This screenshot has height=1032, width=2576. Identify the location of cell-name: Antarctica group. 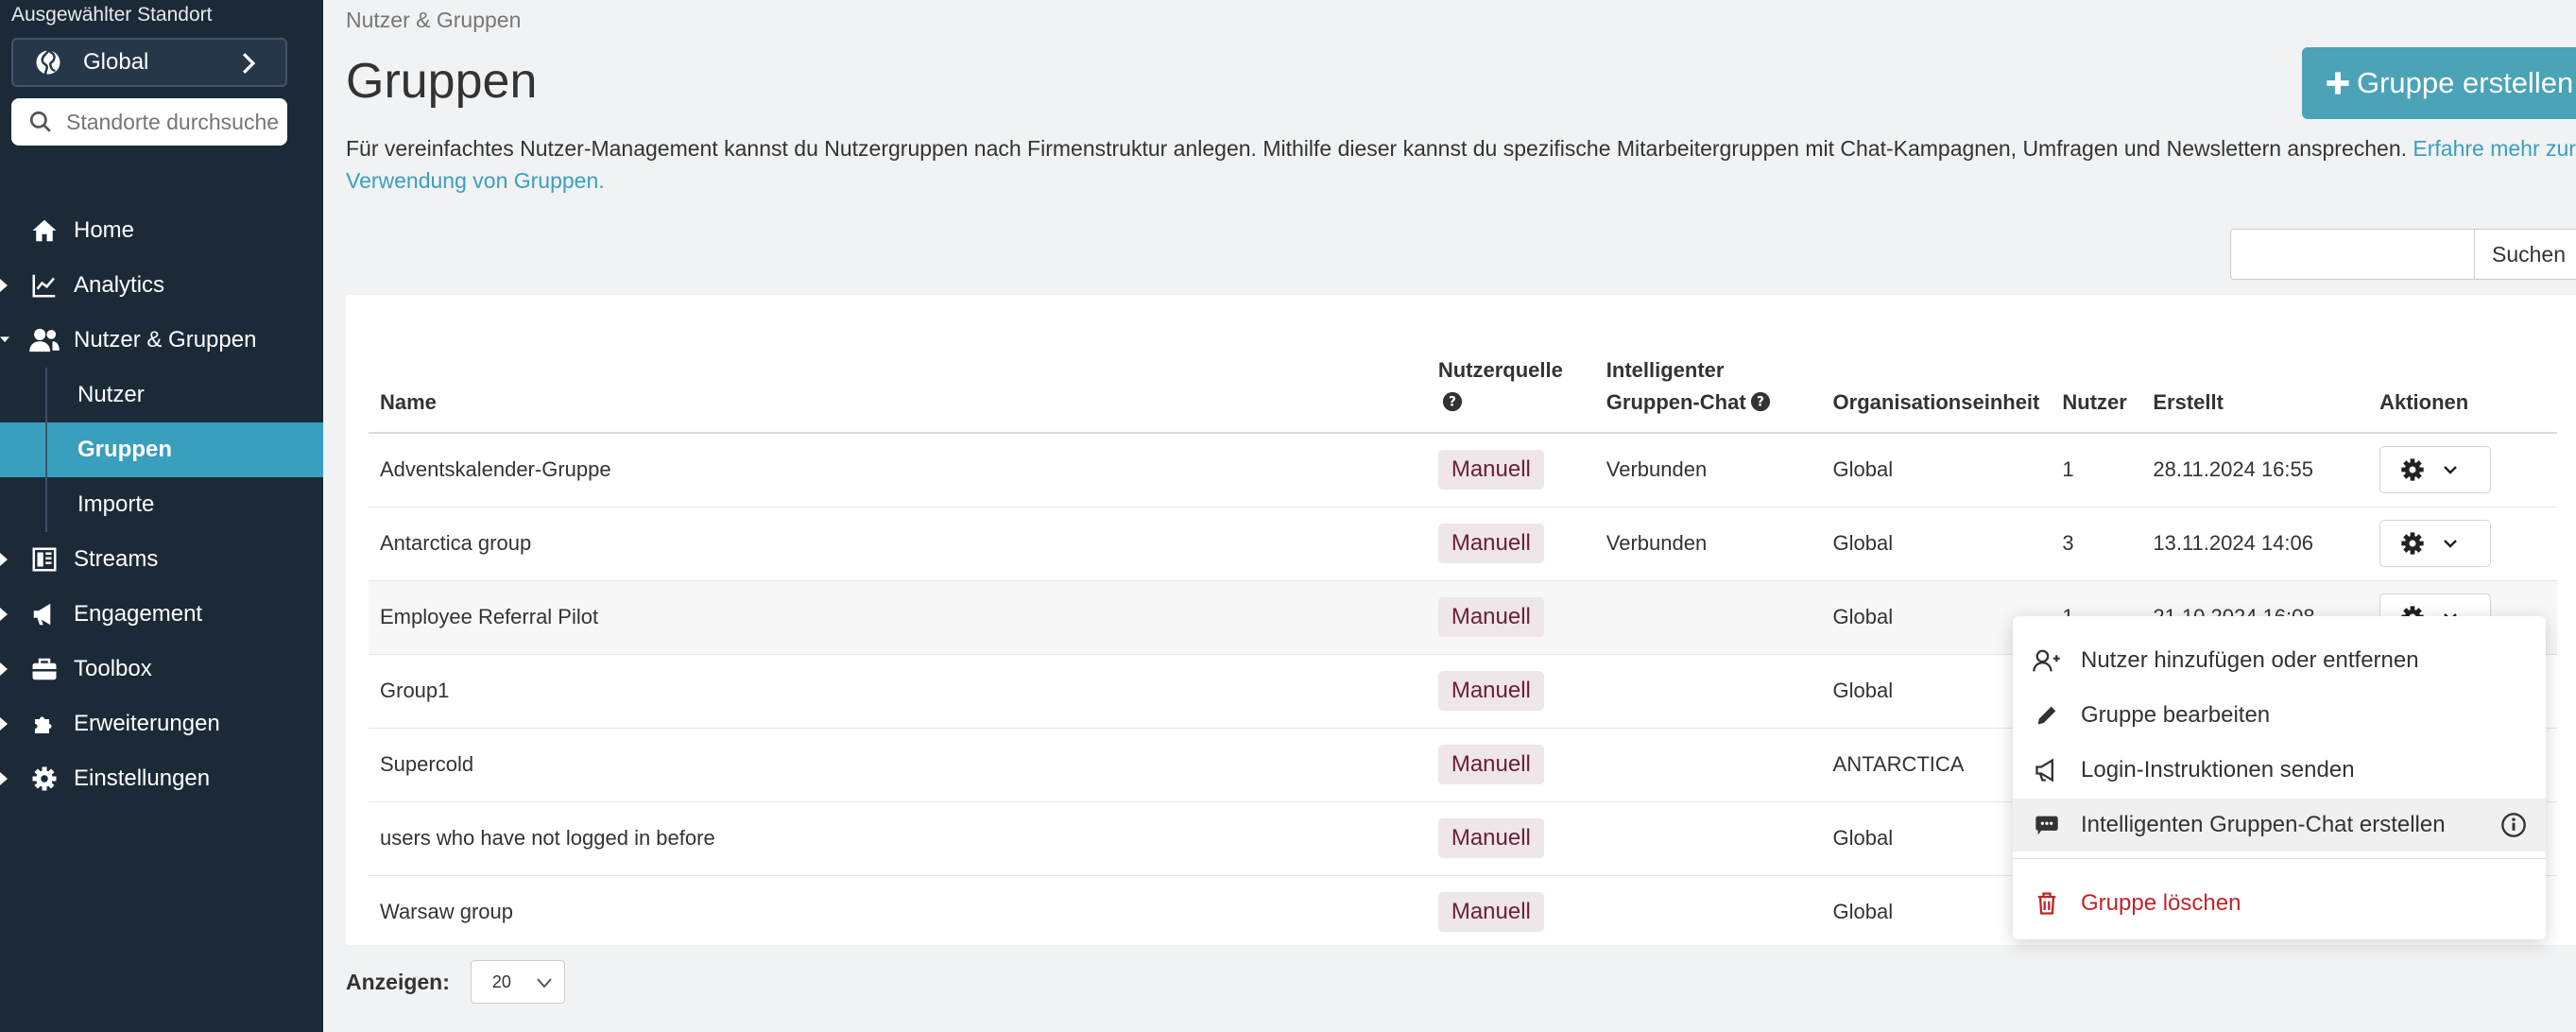
(898, 544).